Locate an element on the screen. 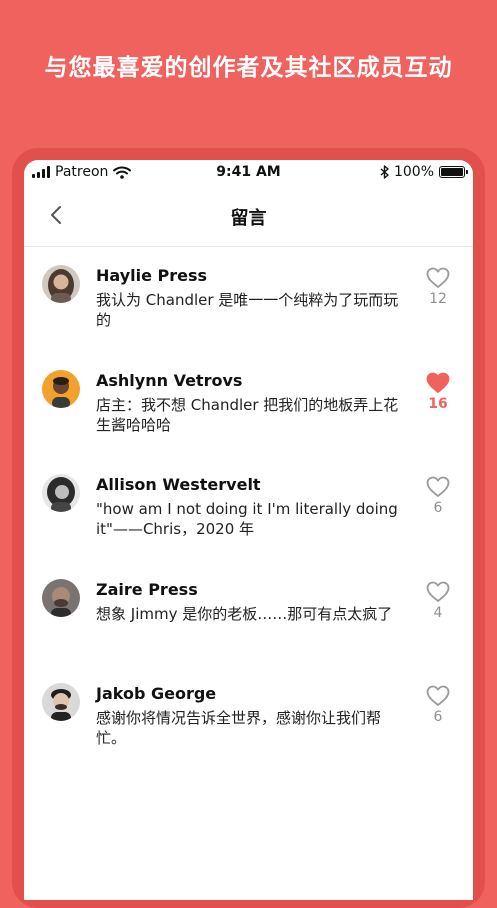 Image resolution: width=497 pixels, height=908 pixels. comment-text: 想象 Jimmy 是你的老板……那可有点太疯了 is located at coordinates (244, 613).